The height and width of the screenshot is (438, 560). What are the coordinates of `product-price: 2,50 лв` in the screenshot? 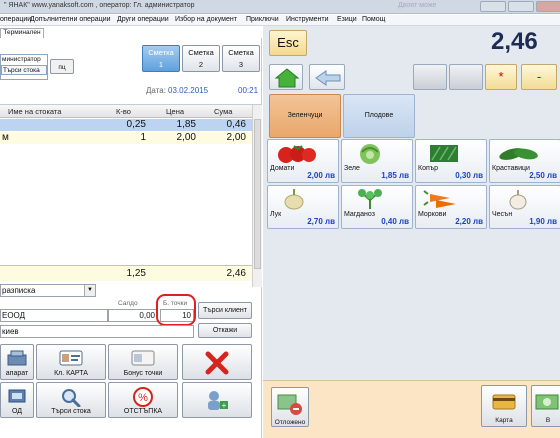 It's located at (543, 175).